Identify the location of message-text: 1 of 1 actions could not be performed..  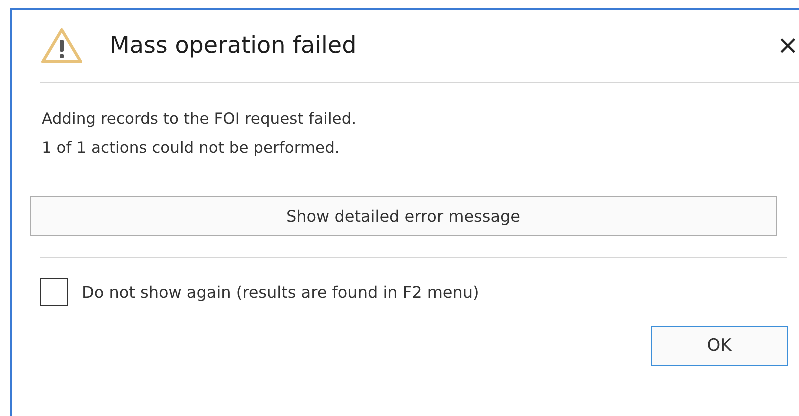
(191, 148).